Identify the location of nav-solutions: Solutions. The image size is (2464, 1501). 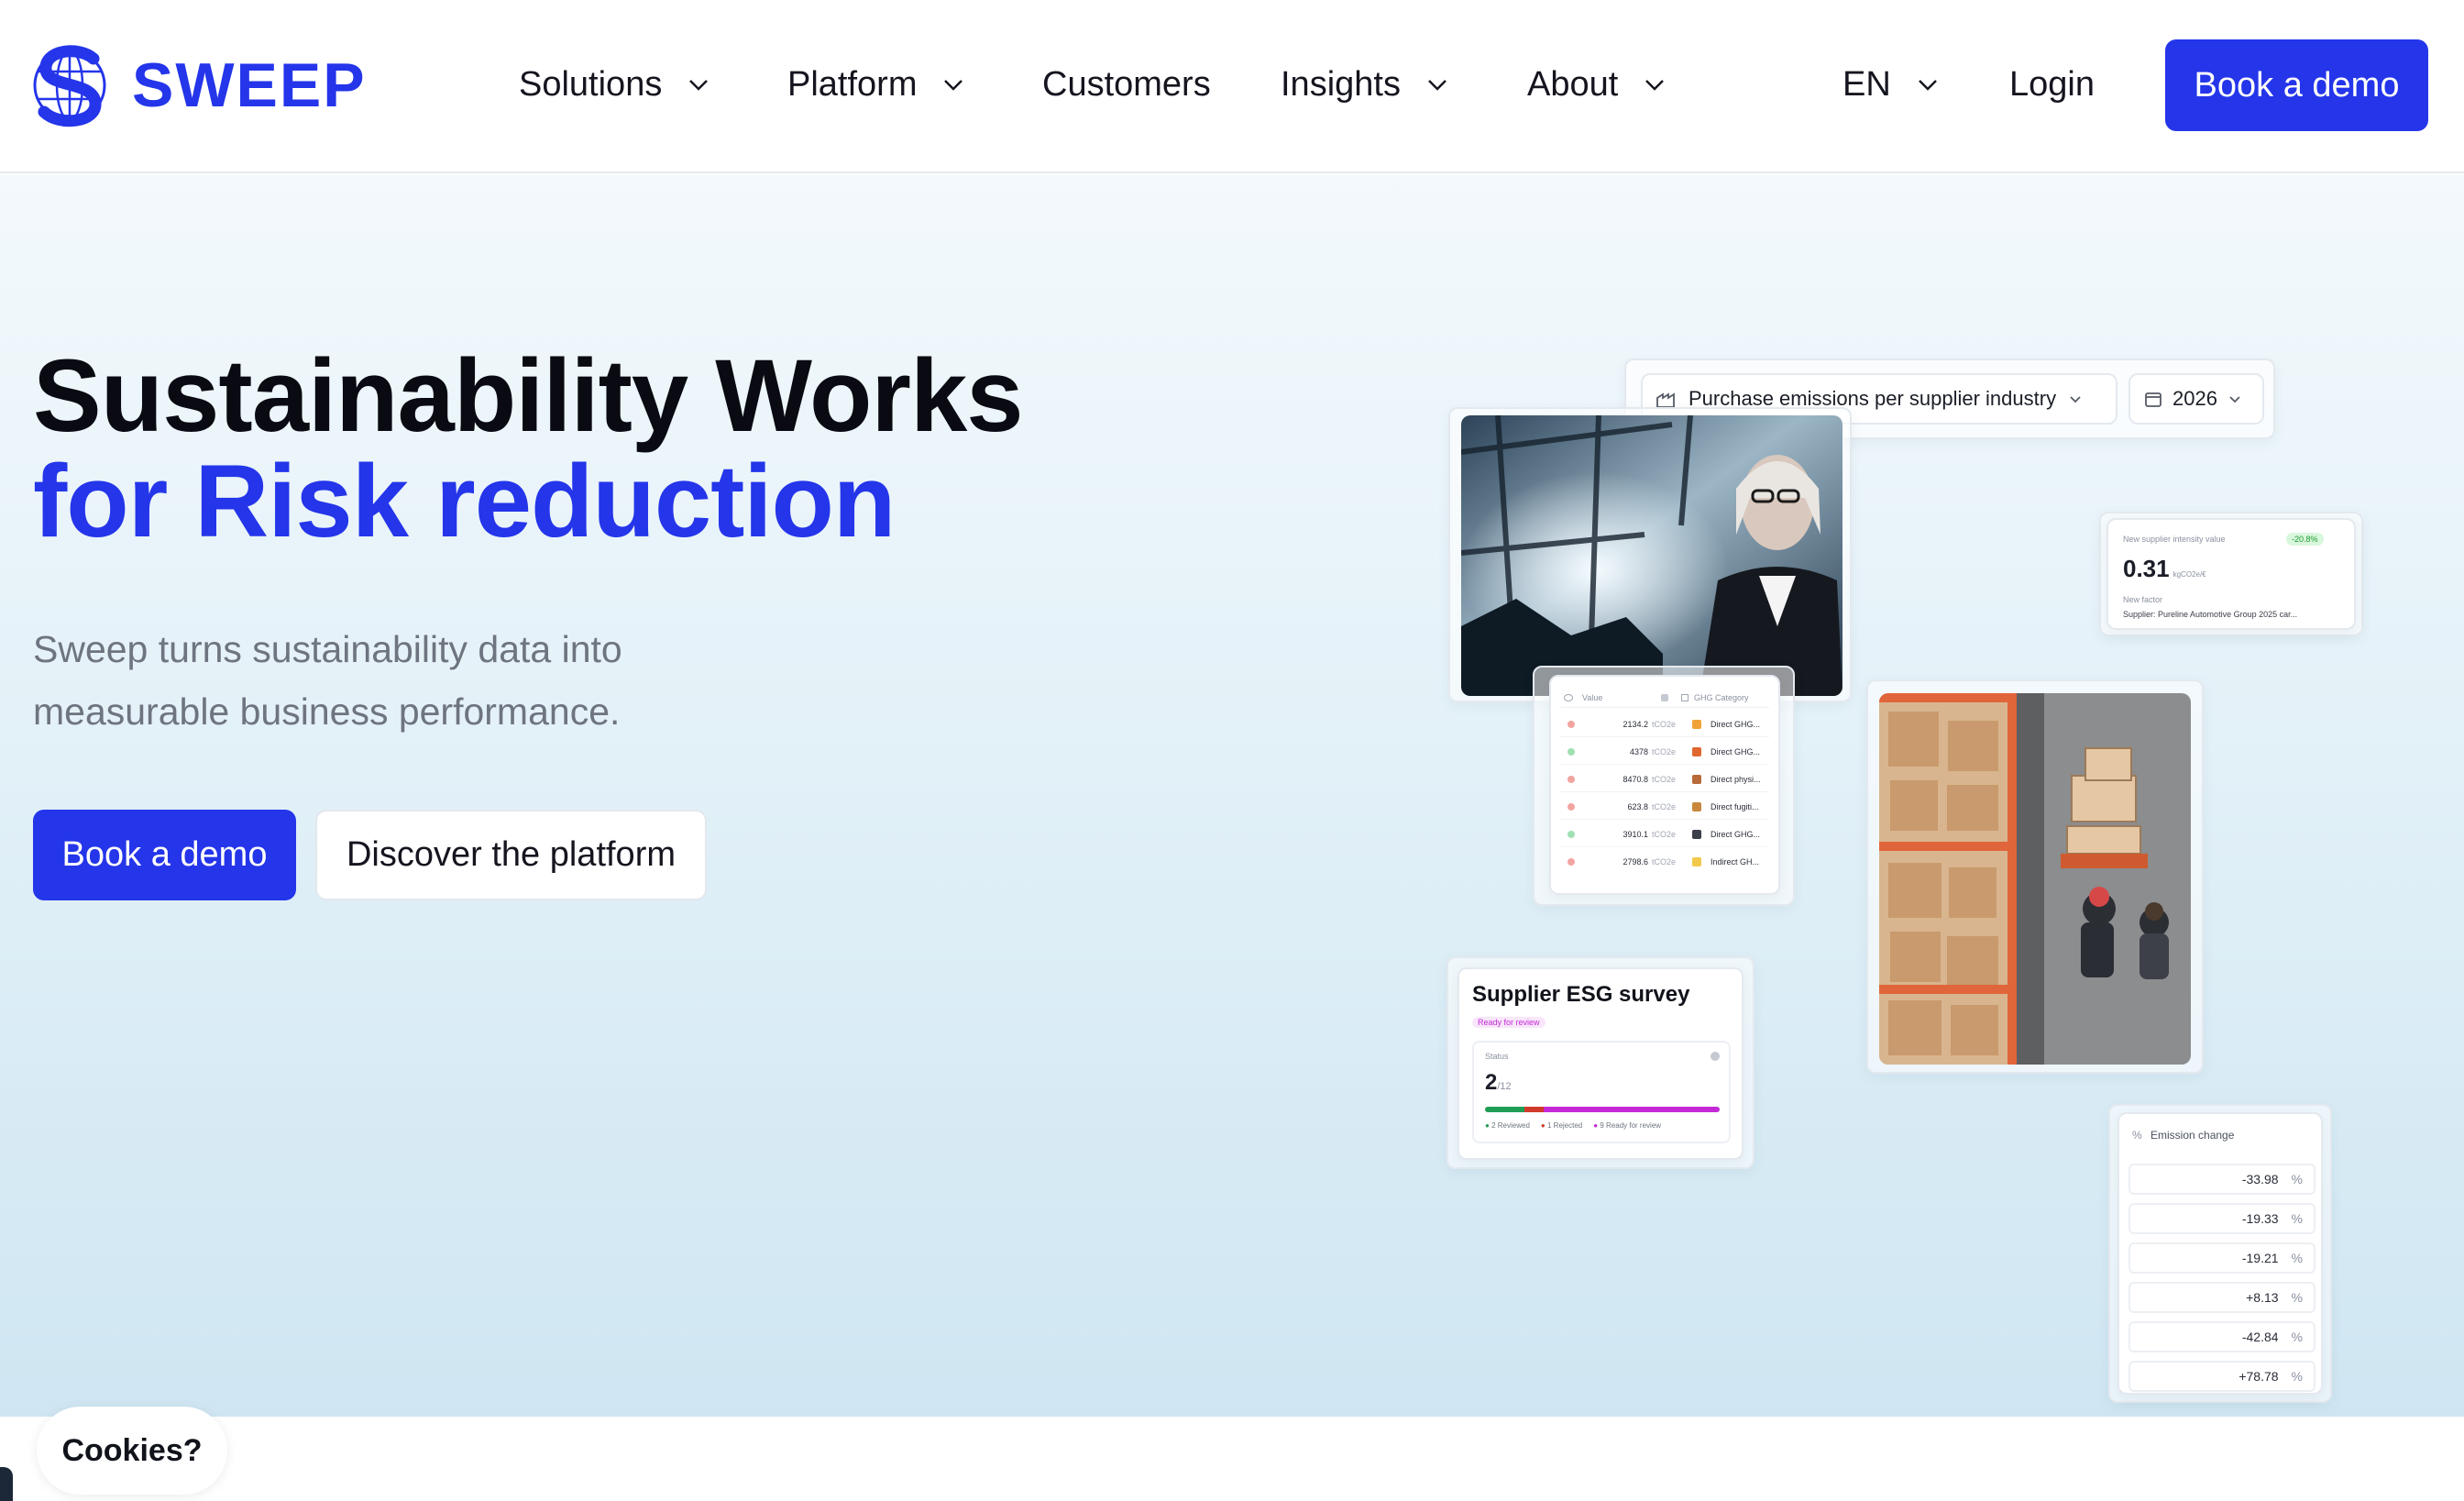
(615, 84).